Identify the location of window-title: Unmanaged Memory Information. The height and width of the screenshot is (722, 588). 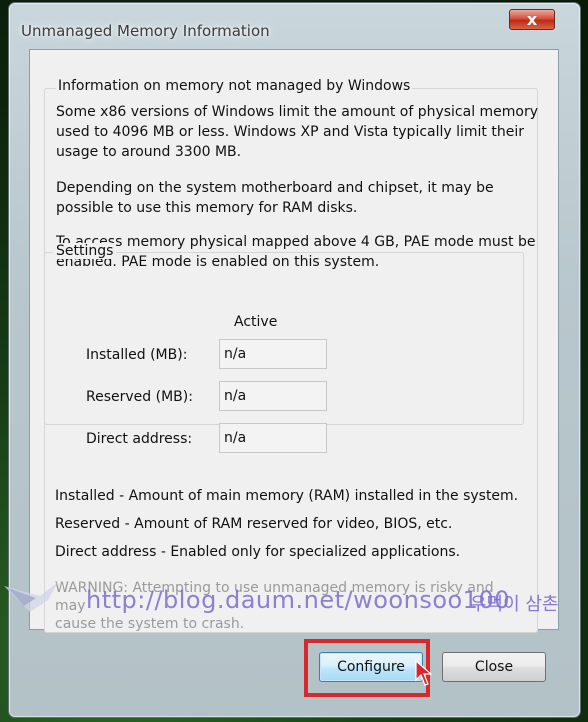
(145, 31).